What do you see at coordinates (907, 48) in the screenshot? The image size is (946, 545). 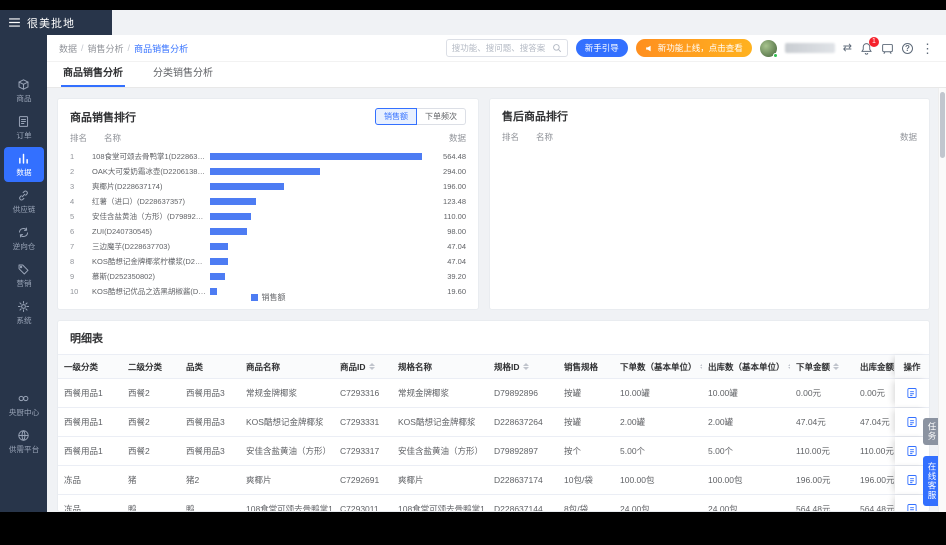 I see `help-icon: ?` at bounding box center [907, 48].